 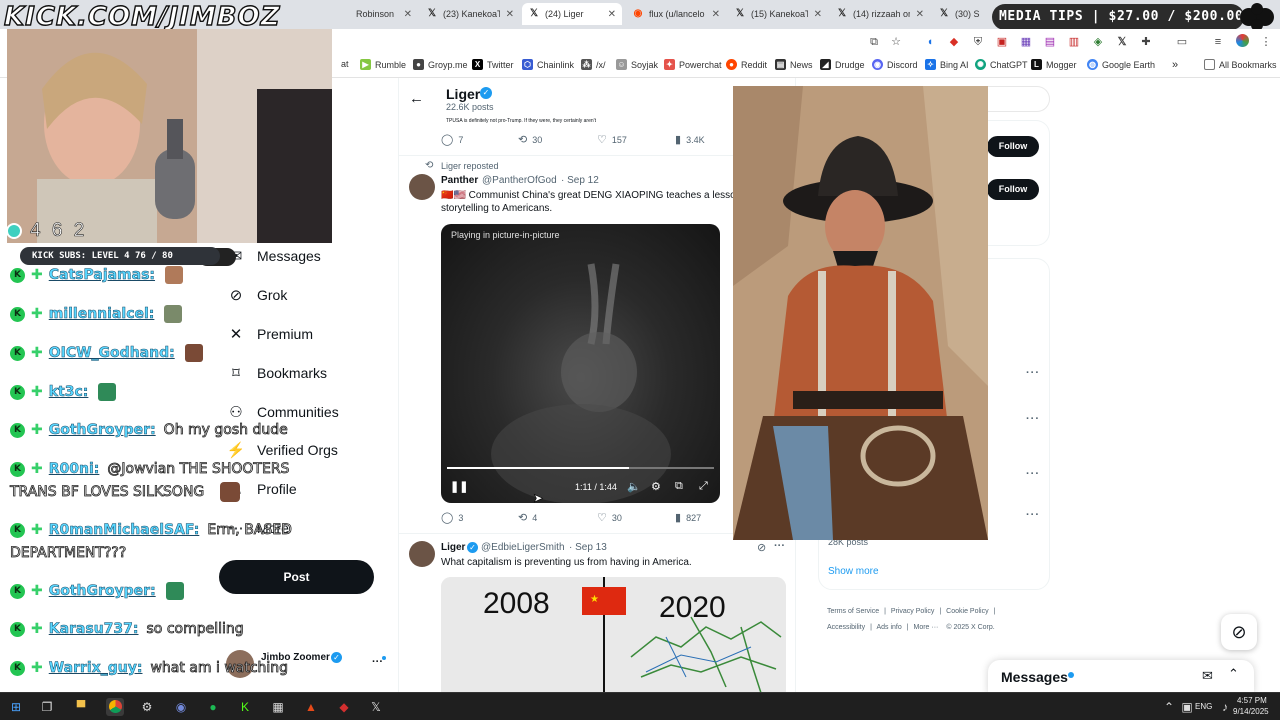 I want to click on post-date: · Sep 12, so click(x=580, y=180).